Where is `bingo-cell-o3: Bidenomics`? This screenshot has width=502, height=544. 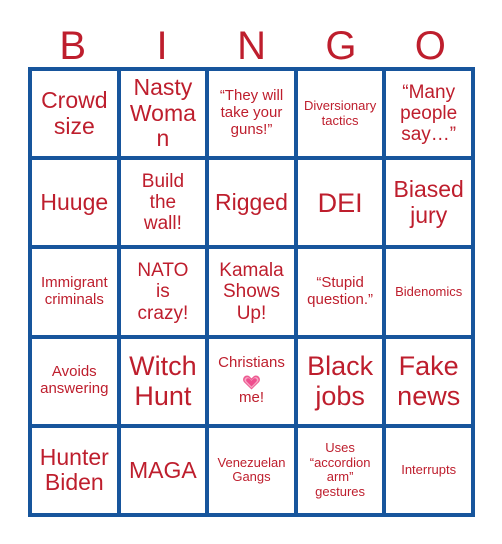 bingo-cell-o3: Bidenomics is located at coordinates (428, 292).